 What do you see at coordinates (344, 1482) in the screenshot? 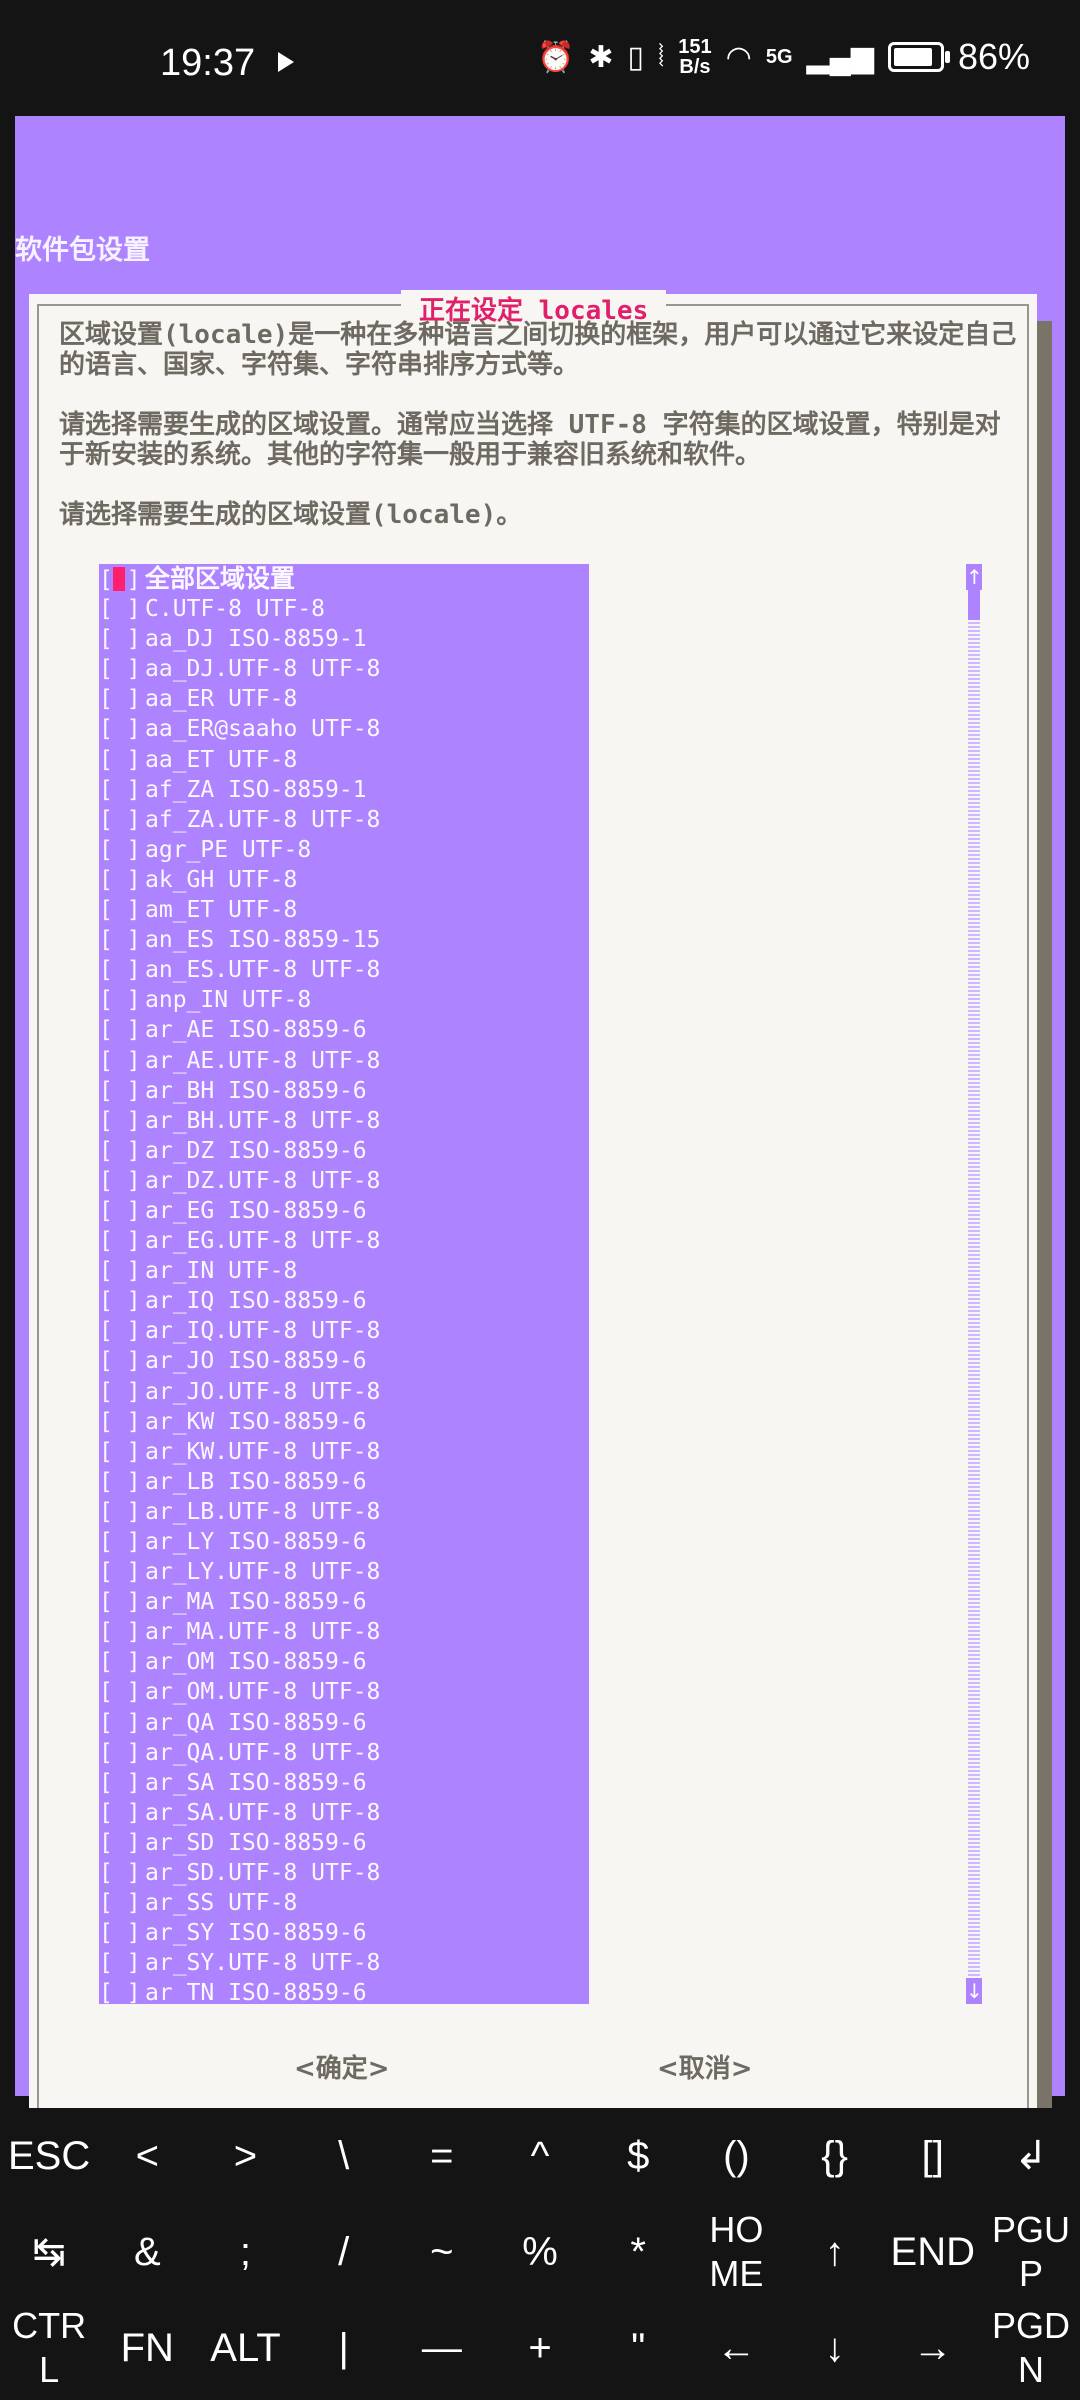
I see `locale-list-item: [ ] ar_LB ISO-8859-6` at bounding box center [344, 1482].